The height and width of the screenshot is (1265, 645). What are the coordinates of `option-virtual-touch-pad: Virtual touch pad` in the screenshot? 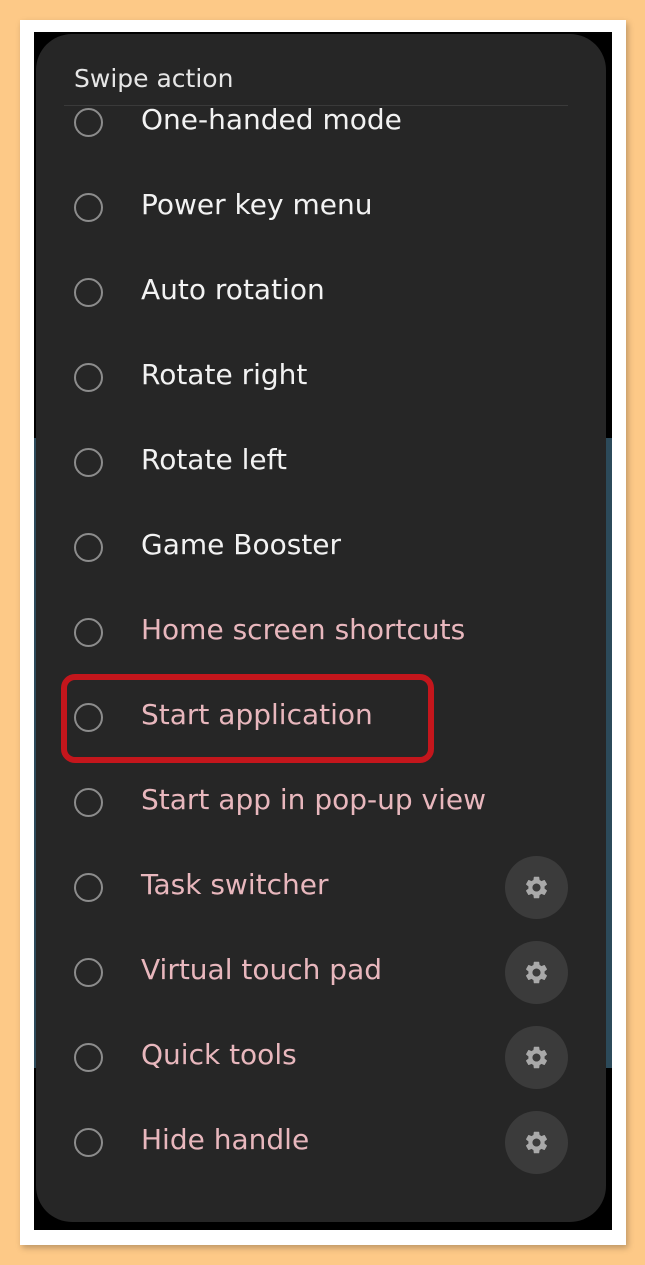 It's located at (321, 975).